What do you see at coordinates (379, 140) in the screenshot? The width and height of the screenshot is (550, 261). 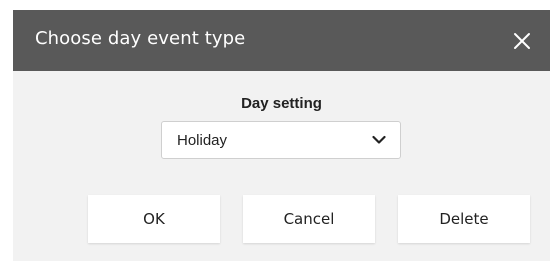 I see `chevron-down-icon` at bounding box center [379, 140].